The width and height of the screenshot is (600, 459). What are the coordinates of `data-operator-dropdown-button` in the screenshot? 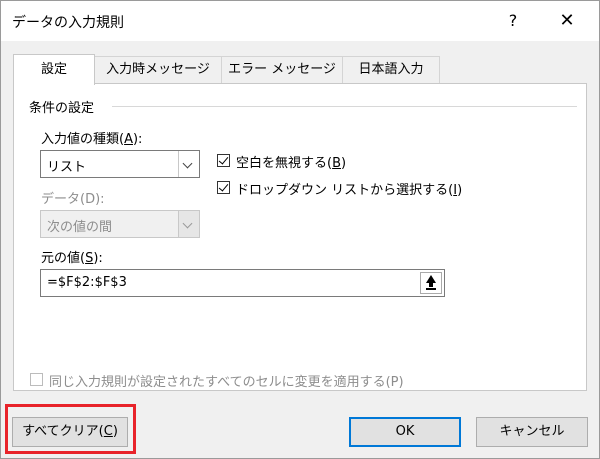 It's located at (188, 224).